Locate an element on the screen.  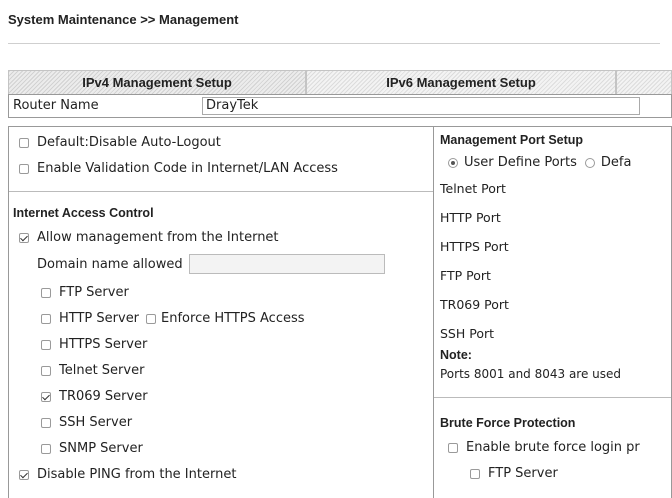
server-ssh-row: SSH Server is located at coordinates (86, 422).